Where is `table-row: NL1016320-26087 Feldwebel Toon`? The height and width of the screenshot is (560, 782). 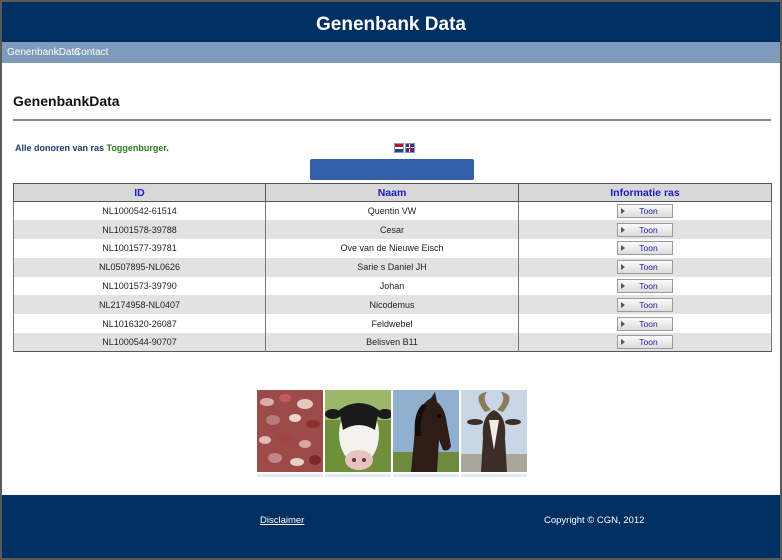 table-row: NL1016320-26087 Feldwebel Toon is located at coordinates (392, 324).